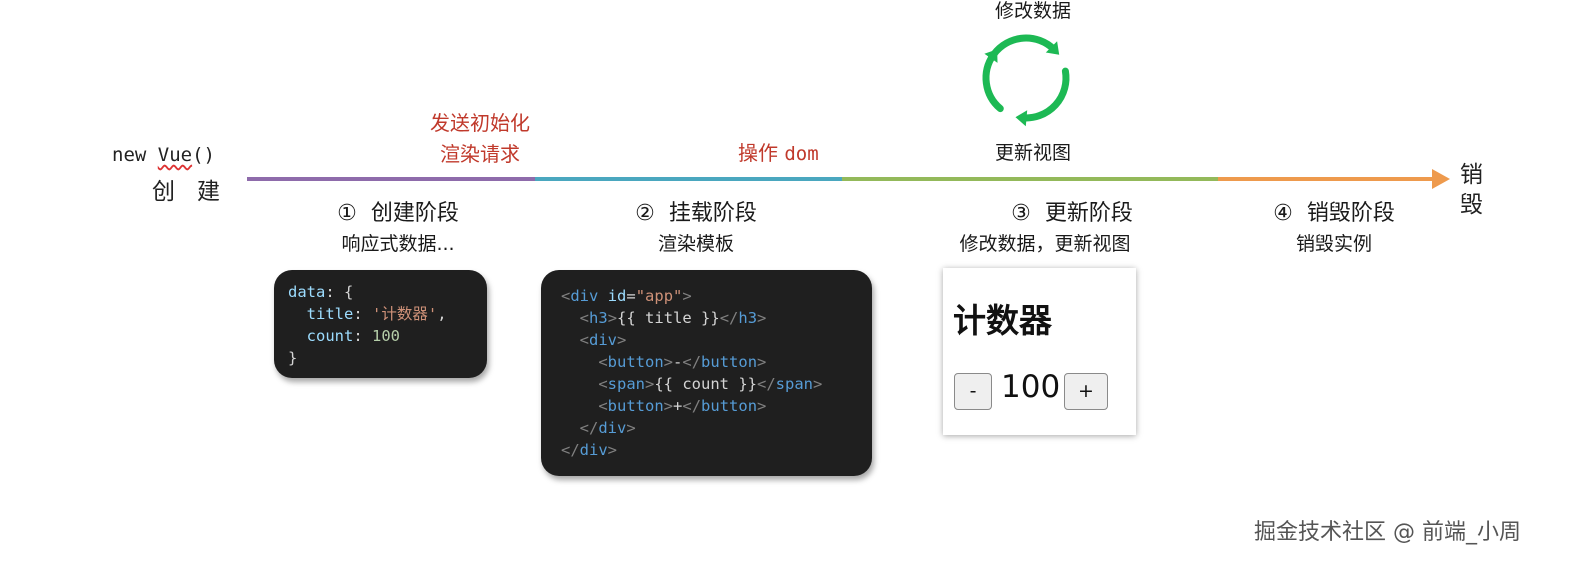  What do you see at coordinates (1086, 391) in the screenshot?
I see `increment-button: +` at bounding box center [1086, 391].